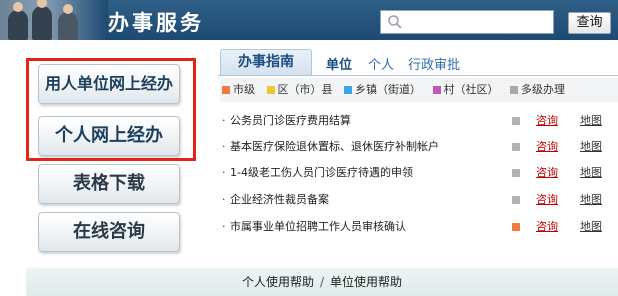 This screenshot has height=296, width=618. Describe the element at coordinates (109, 232) in the screenshot. I see `online-consult-button: 在线咨询` at that location.